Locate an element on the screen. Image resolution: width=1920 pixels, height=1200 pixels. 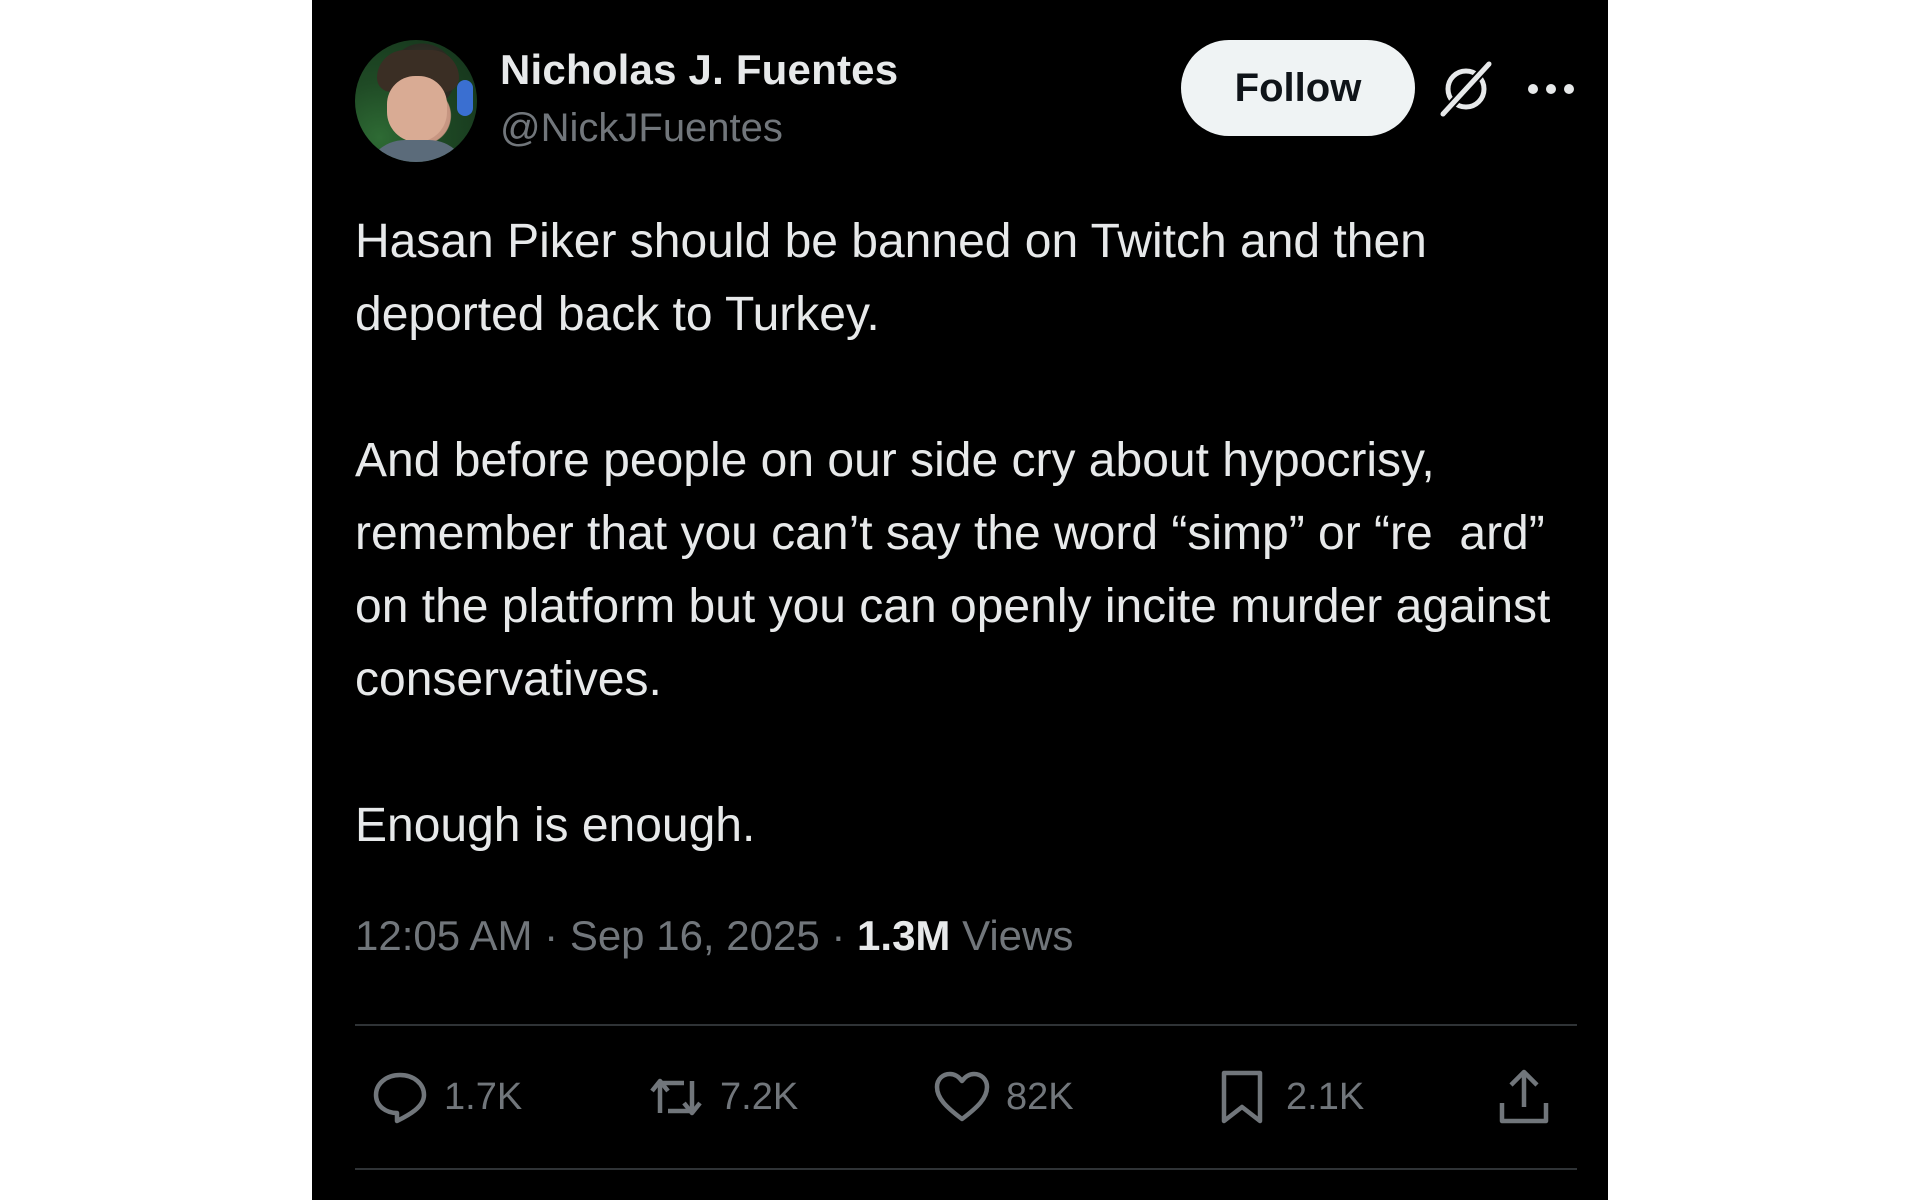
author-handle: @NickJFuentes is located at coordinates (641, 128).